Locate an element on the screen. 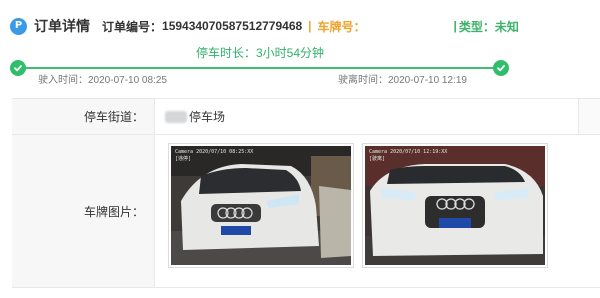 The image size is (600, 298). photo-timestamp: Camera 2020/07/10 12:19:XX [驶离] is located at coordinates (408, 155).